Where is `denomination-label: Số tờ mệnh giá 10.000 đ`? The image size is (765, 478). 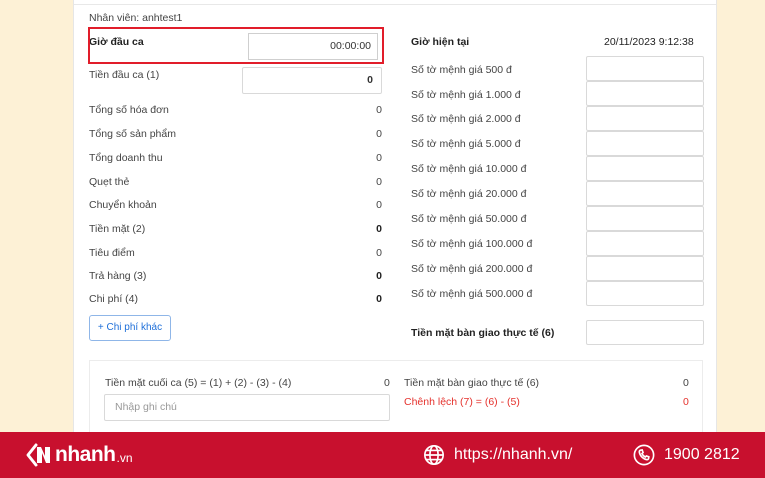 denomination-label: Số tờ mệnh giá 10.000 đ is located at coordinates (469, 169).